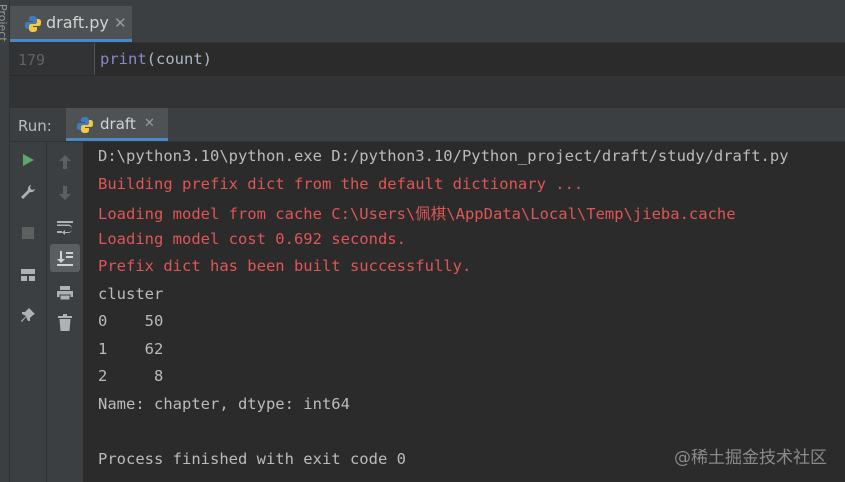 This screenshot has width=845, height=482. I want to click on settings-button, so click(28, 192).